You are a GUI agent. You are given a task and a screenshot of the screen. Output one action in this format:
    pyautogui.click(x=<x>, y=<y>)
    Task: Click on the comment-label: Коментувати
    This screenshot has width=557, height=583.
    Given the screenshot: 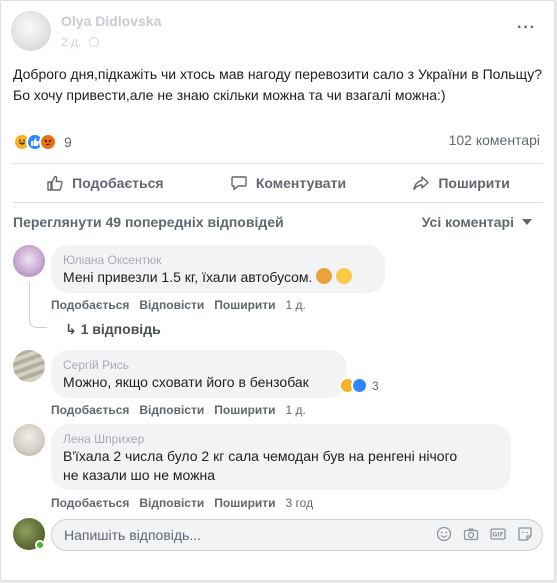 What is the action you would take?
    pyautogui.click(x=301, y=183)
    